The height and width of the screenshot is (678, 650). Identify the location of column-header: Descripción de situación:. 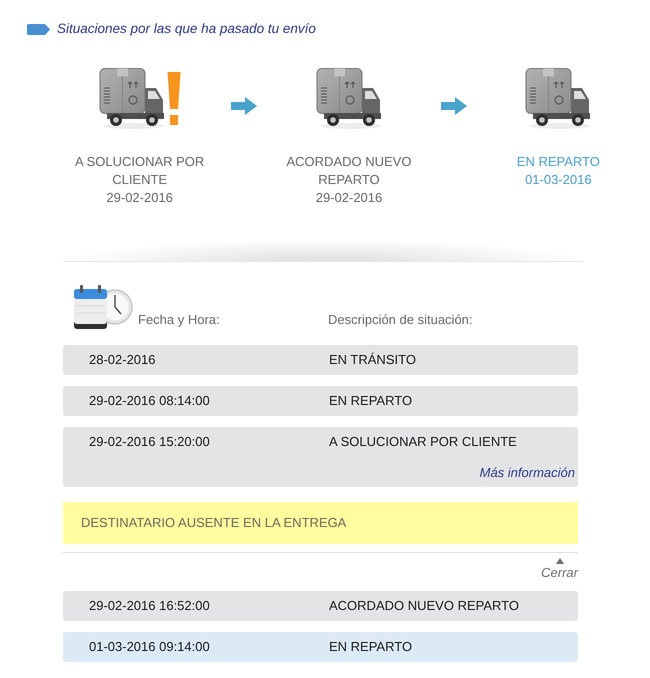
(401, 320).